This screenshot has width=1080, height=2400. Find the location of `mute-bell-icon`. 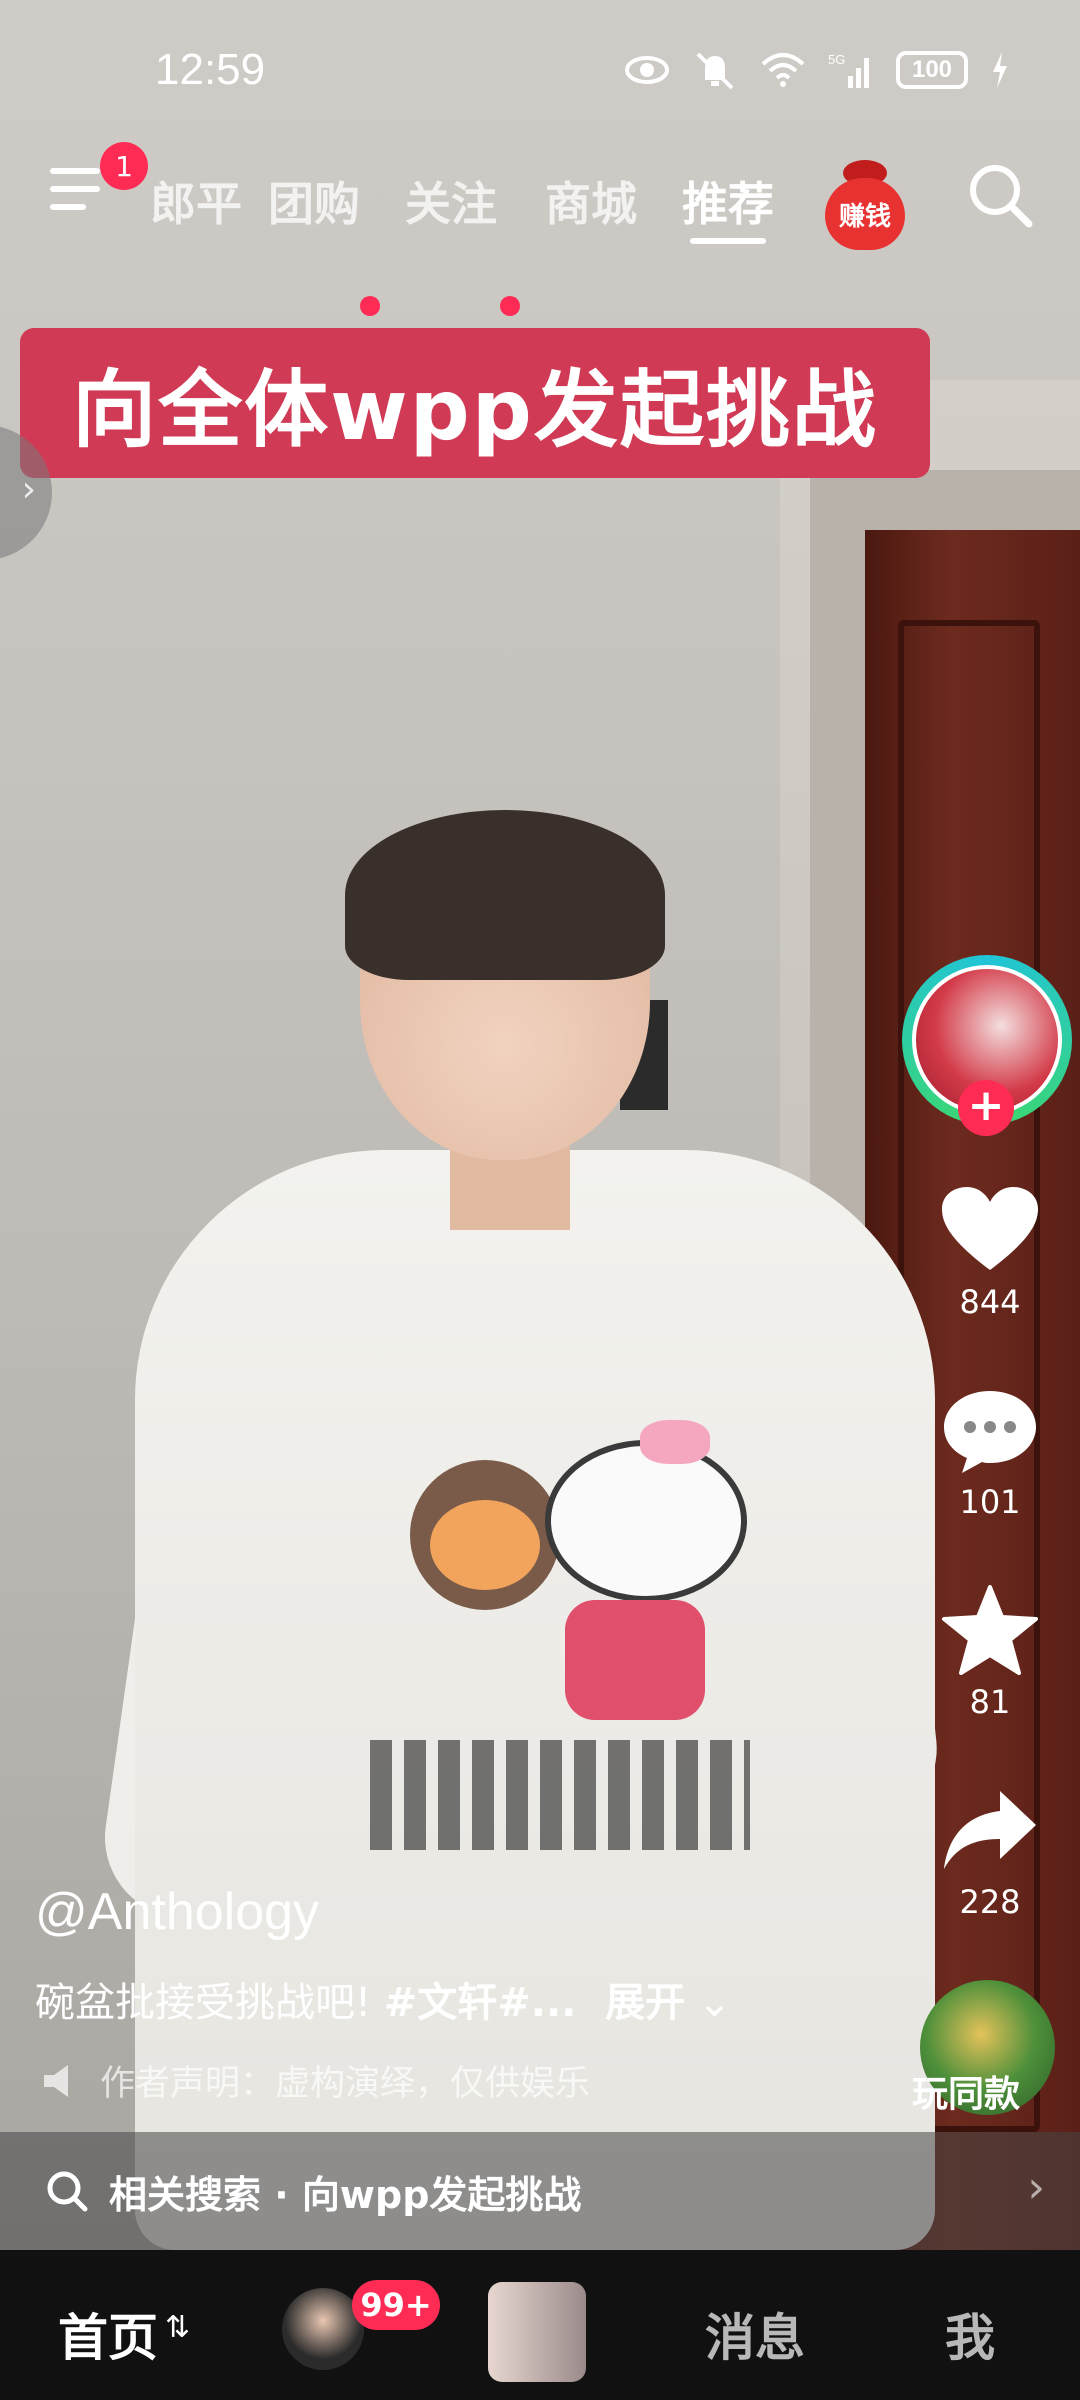

mute-bell-icon is located at coordinates (715, 71).